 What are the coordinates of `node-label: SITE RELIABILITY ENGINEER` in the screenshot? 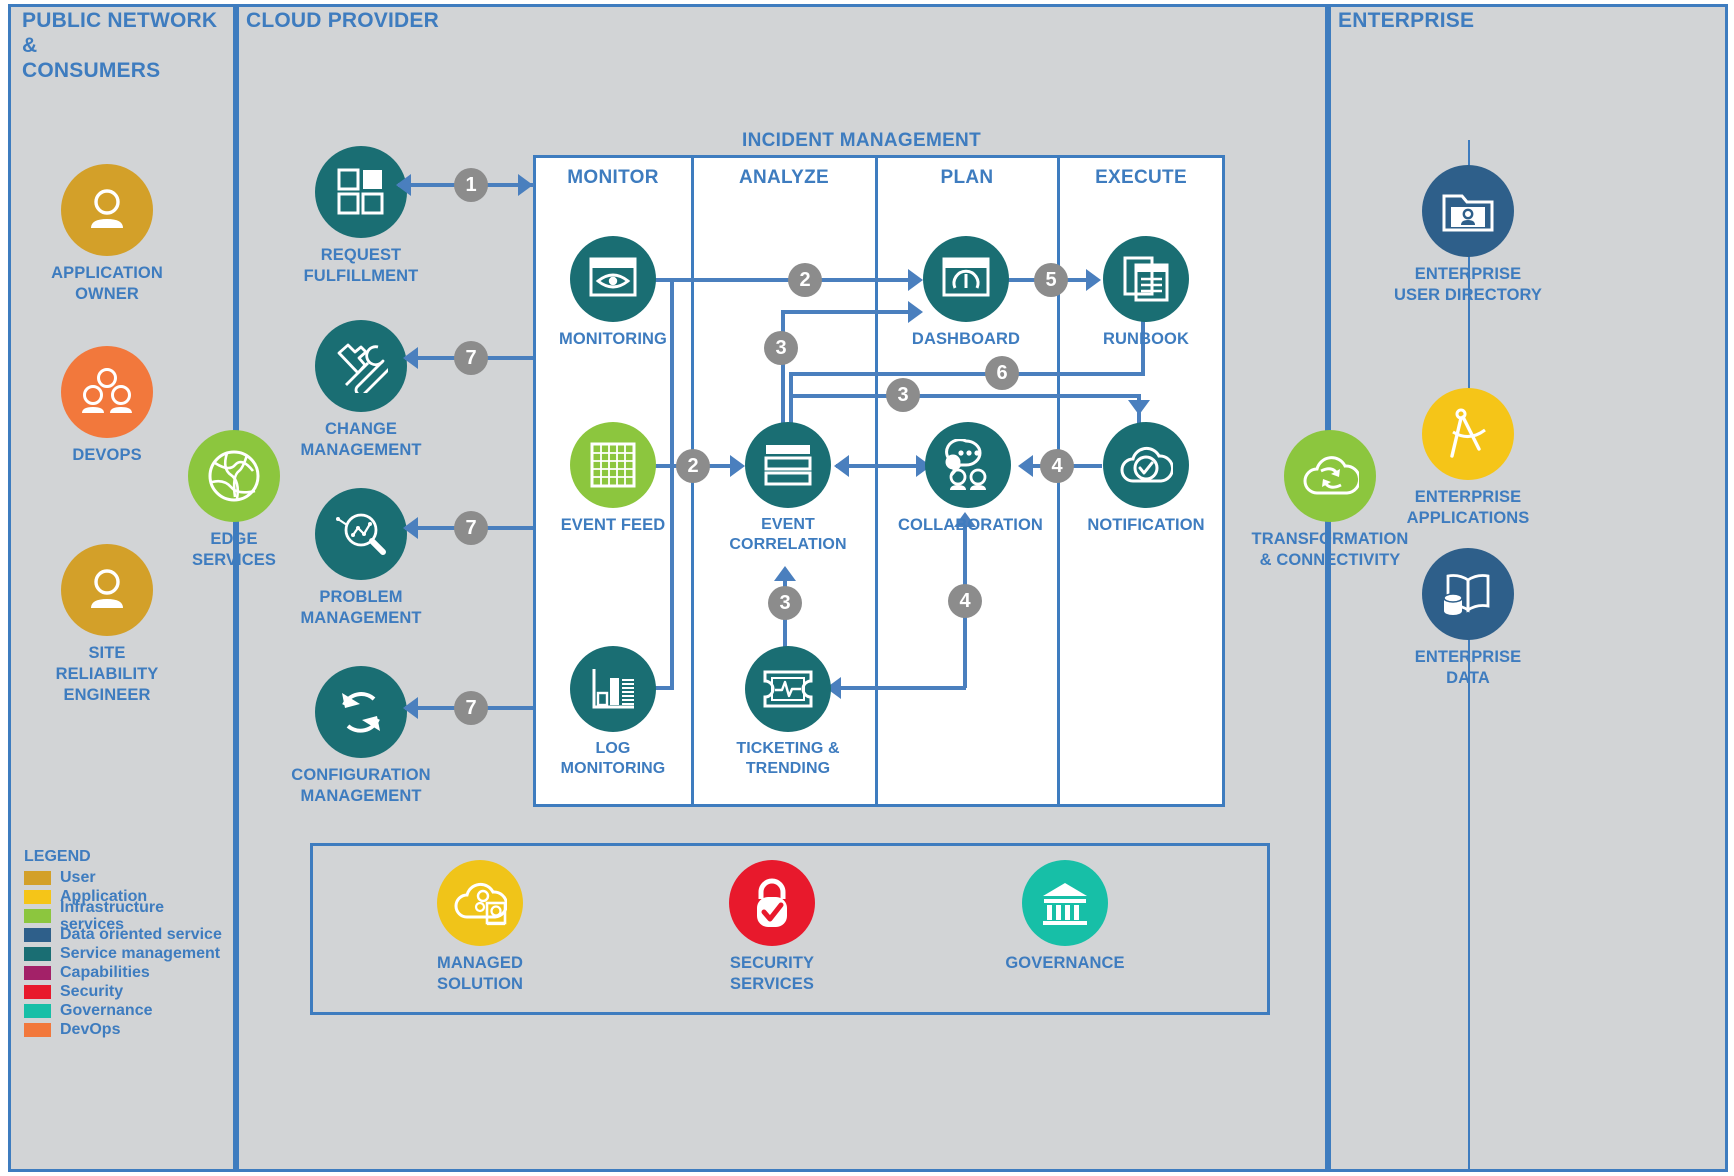 It's located at (107, 674).